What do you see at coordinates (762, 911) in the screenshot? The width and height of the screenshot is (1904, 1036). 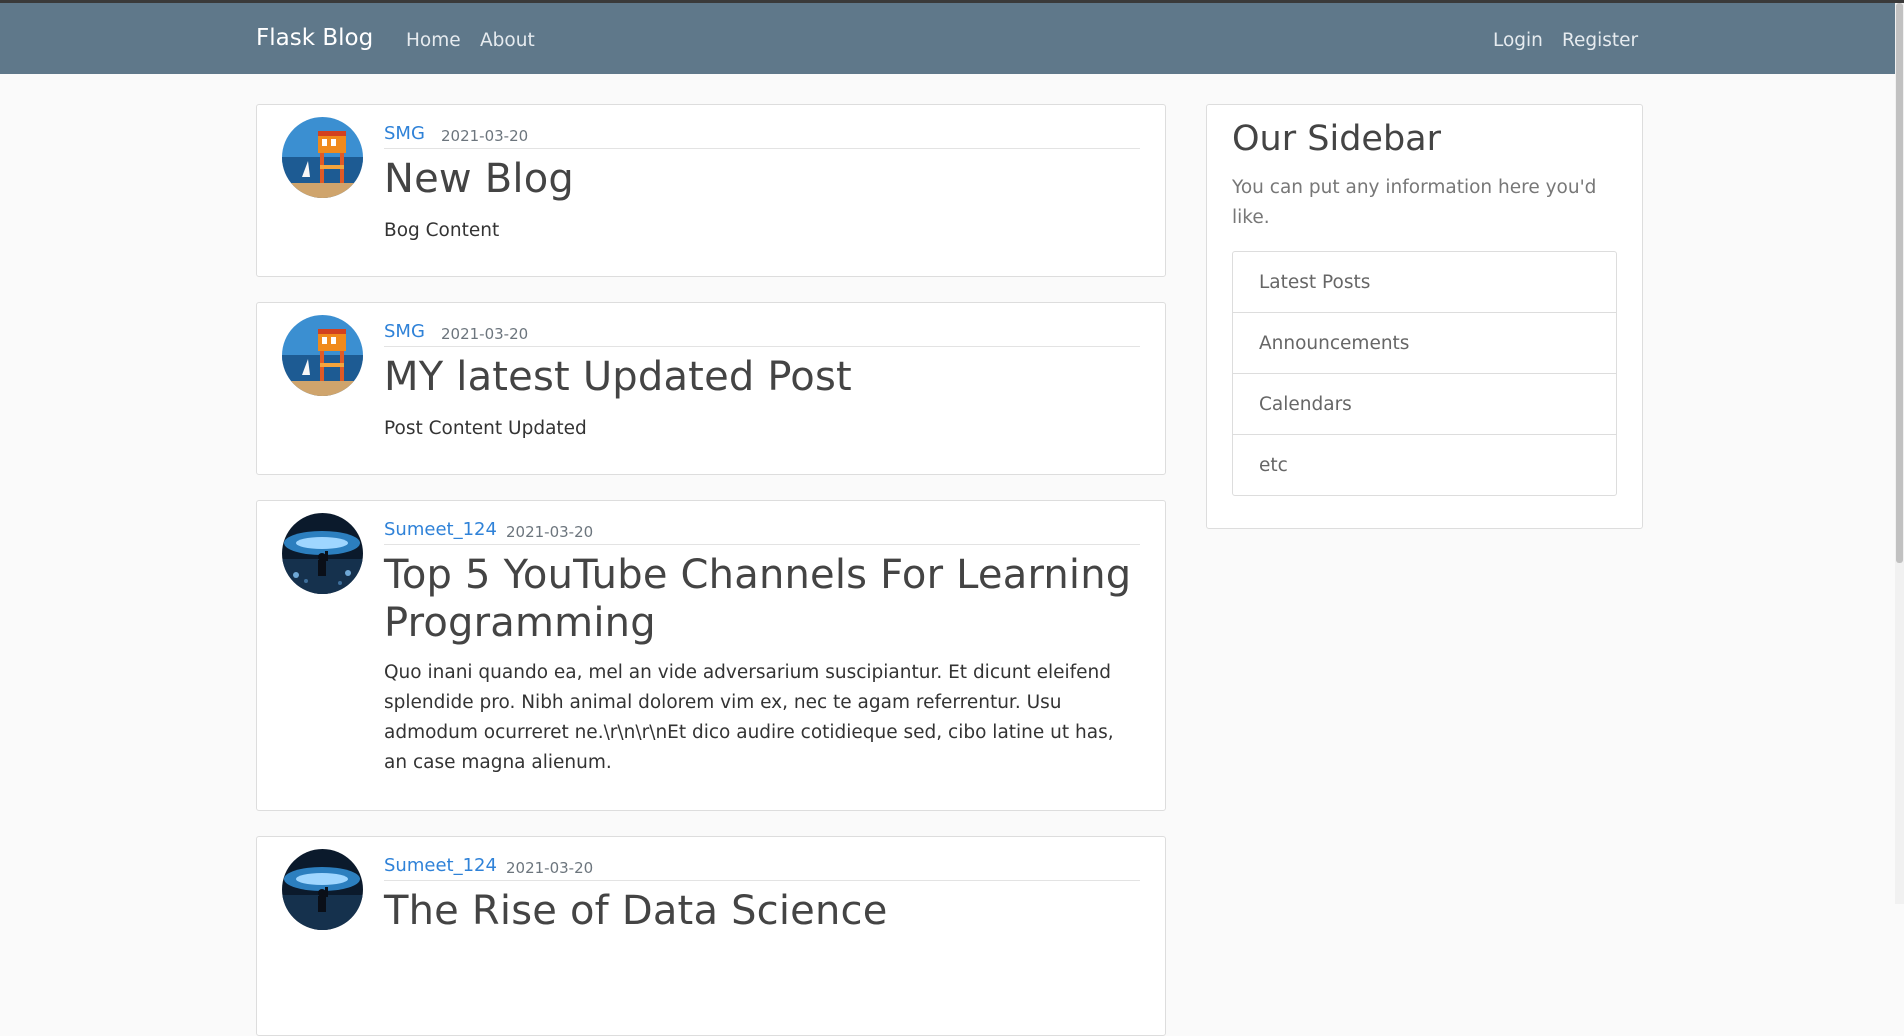 I see `post-title-link: The Rise of Data Science` at bounding box center [762, 911].